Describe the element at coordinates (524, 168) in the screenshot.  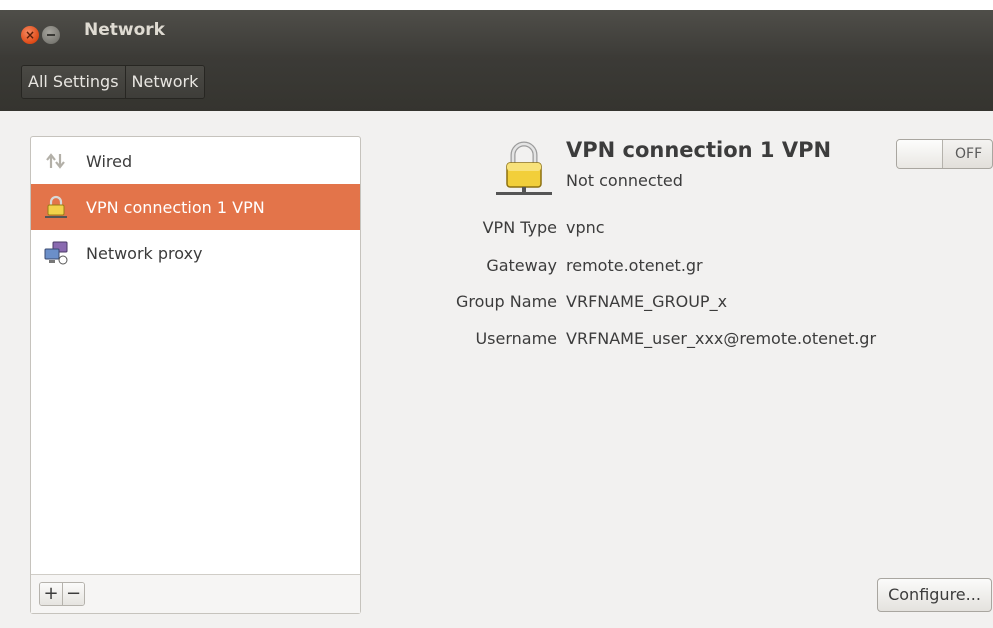
I see `vpn-lock-large-icon` at that location.